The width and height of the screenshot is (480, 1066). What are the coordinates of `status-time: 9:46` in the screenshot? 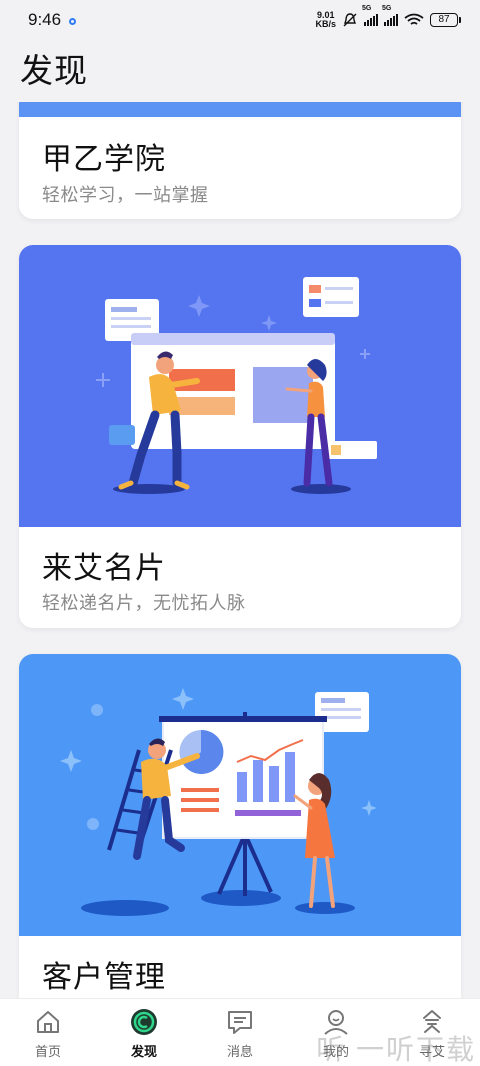 It's located at (45, 19).